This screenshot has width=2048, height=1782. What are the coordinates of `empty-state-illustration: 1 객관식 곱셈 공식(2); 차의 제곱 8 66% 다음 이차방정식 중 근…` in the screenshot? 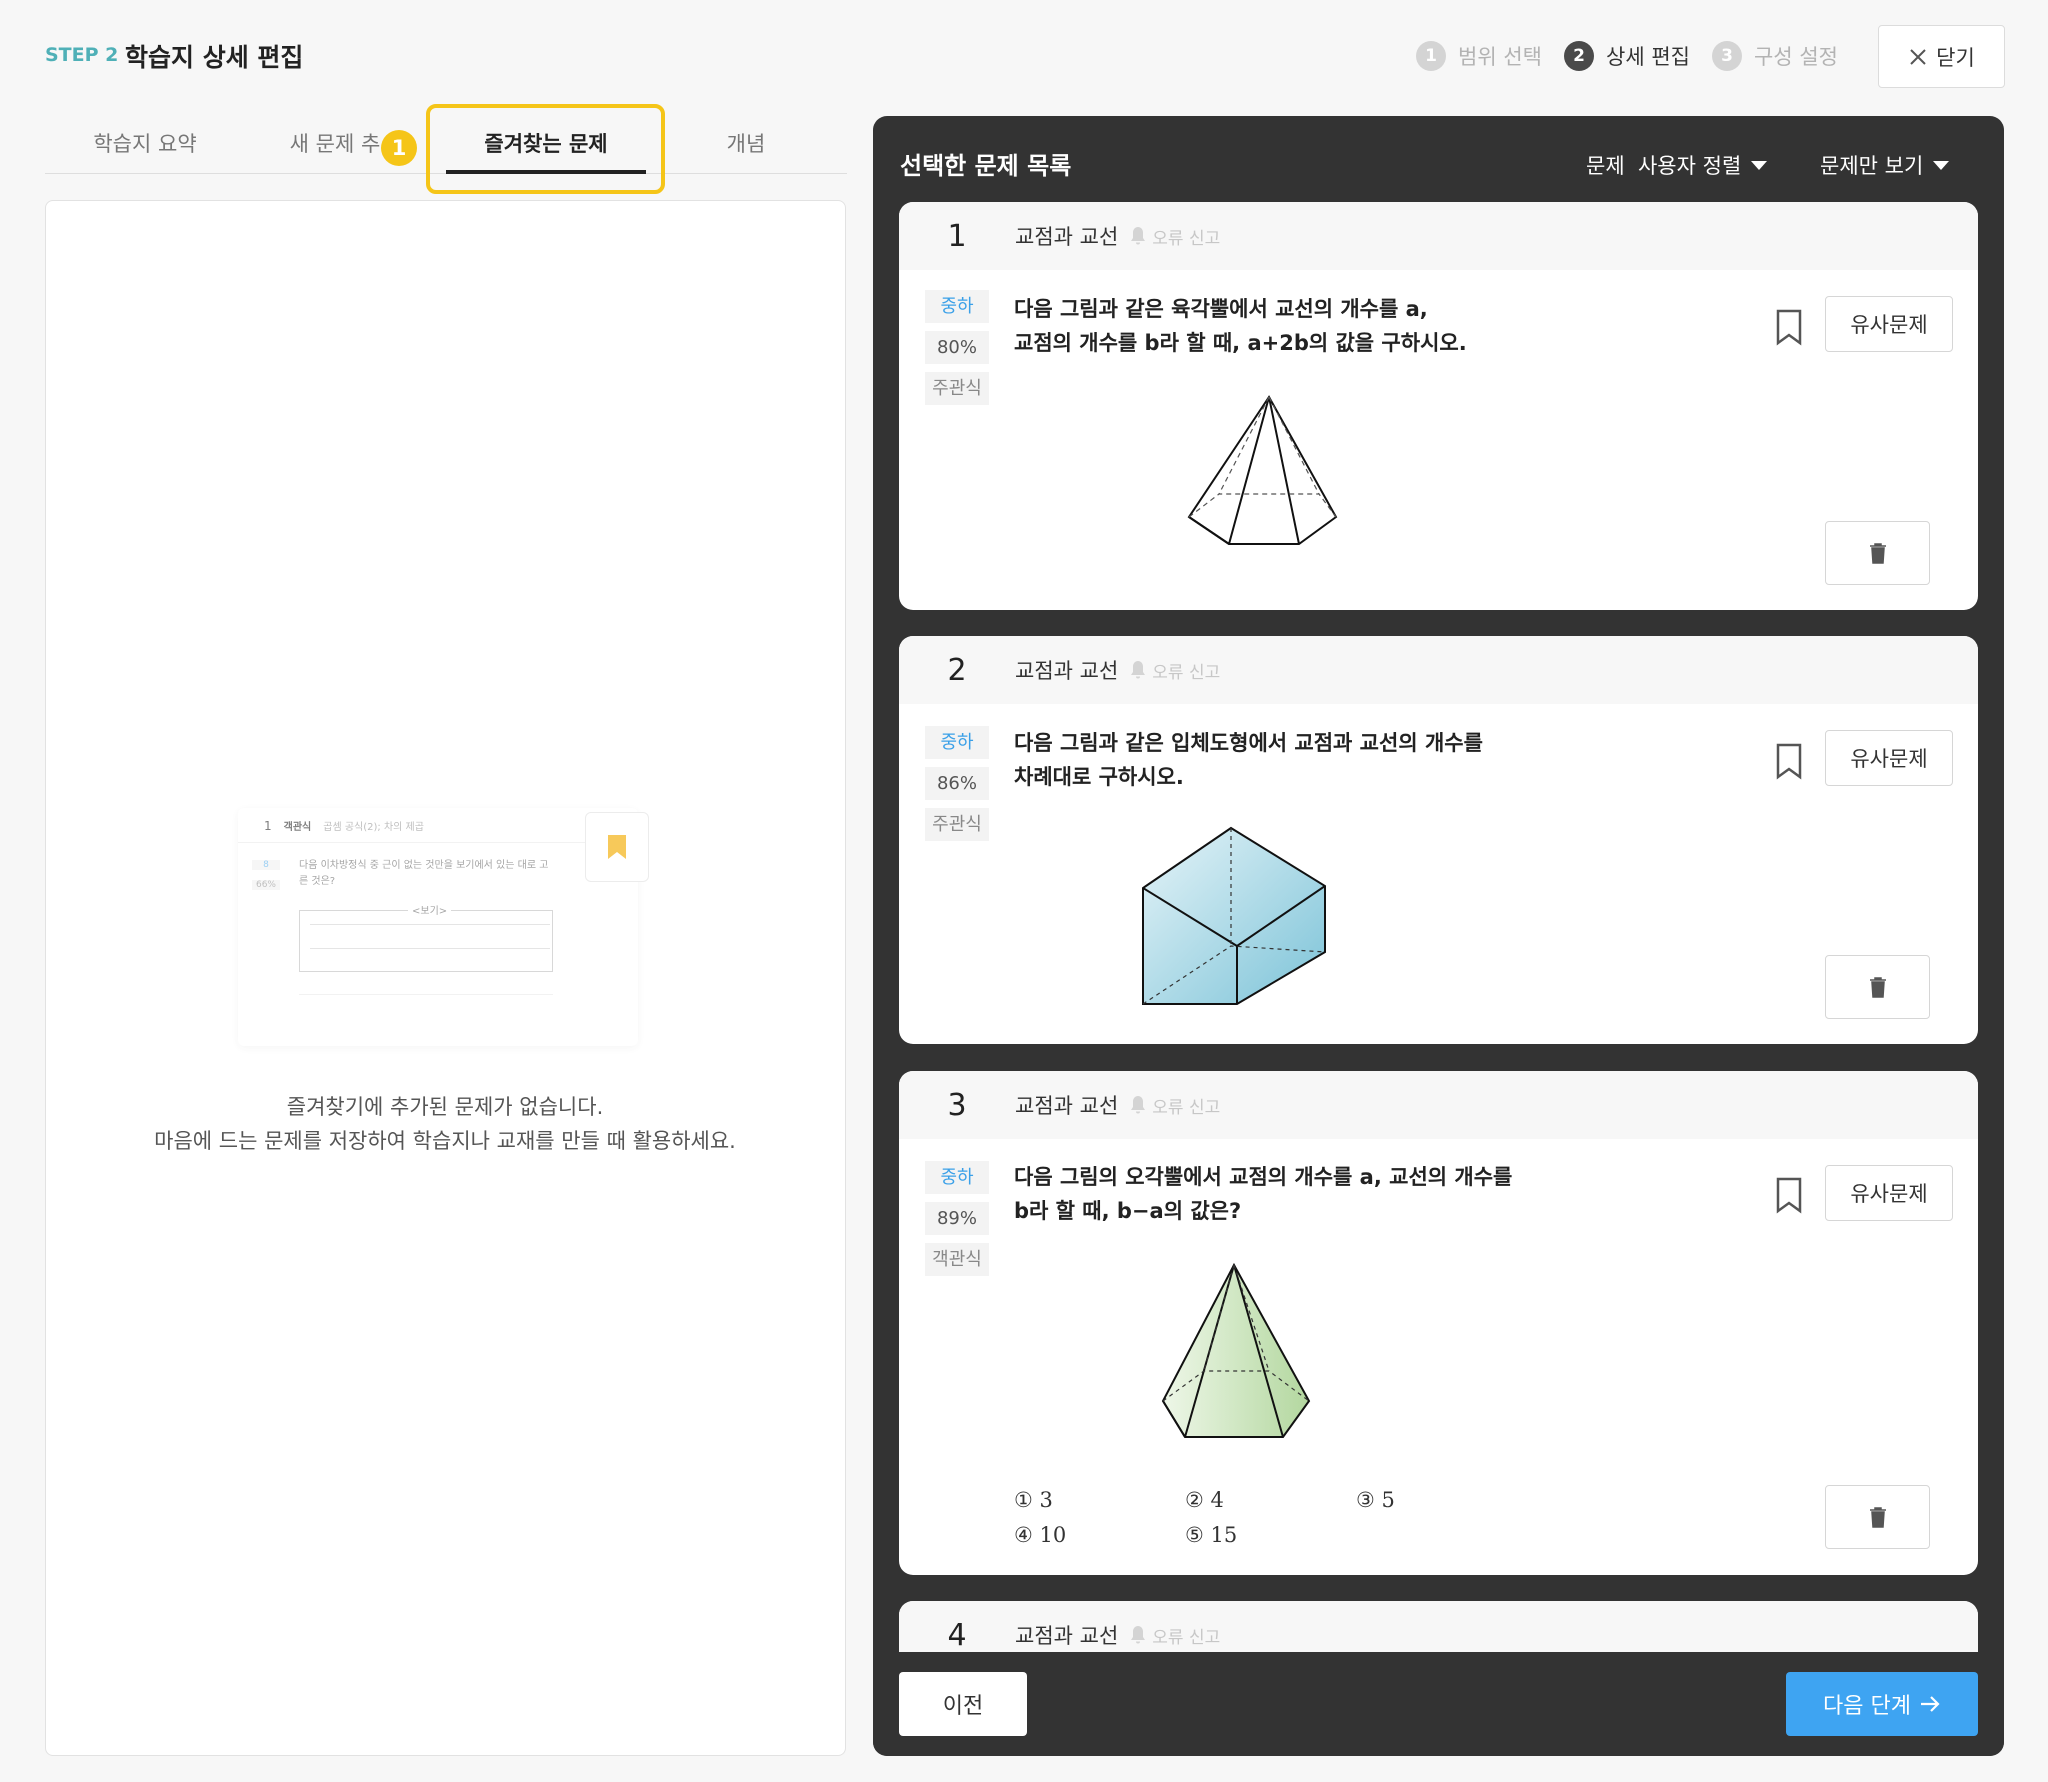 It's located at (438, 927).